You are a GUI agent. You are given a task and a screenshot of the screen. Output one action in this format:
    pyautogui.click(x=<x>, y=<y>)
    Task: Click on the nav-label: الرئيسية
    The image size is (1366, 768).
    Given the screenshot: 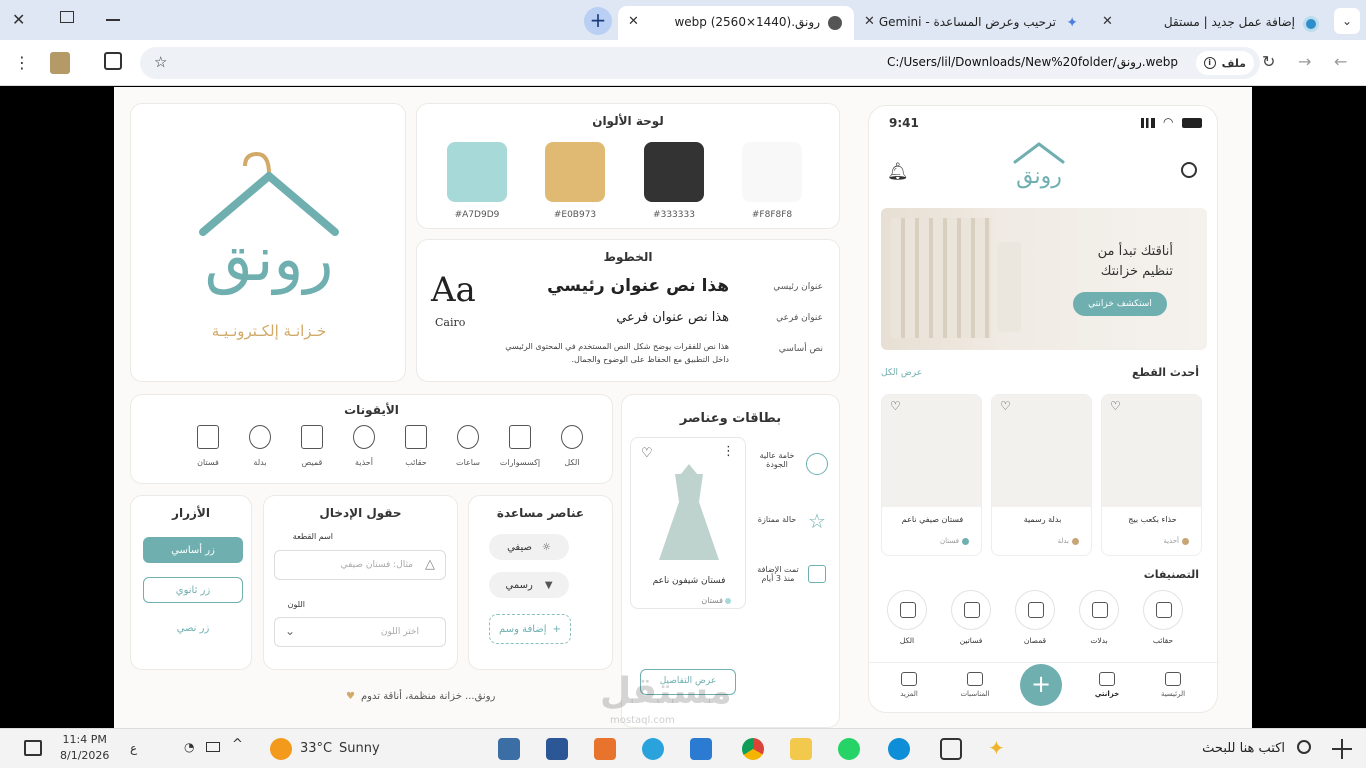 What is the action you would take?
    pyautogui.click(x=1173, y=694)
    